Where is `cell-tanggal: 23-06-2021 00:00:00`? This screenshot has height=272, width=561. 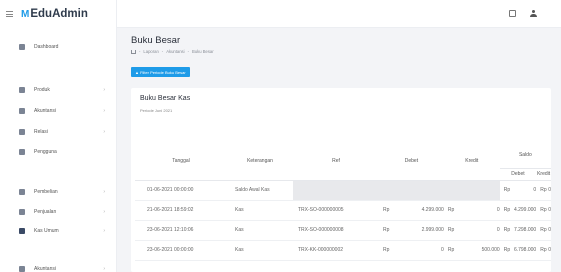 cell-tanggal: 23-06-2021 00:00:00 is located at coordinates (181, 250).